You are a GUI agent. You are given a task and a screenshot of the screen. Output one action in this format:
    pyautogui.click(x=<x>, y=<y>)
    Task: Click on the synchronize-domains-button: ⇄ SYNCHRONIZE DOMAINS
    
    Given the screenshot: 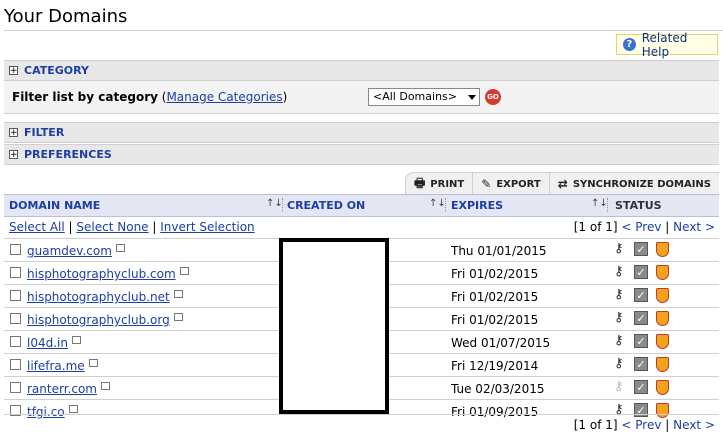 What is the action you would take?
    pyautogui.click(x=634, y=184)
    